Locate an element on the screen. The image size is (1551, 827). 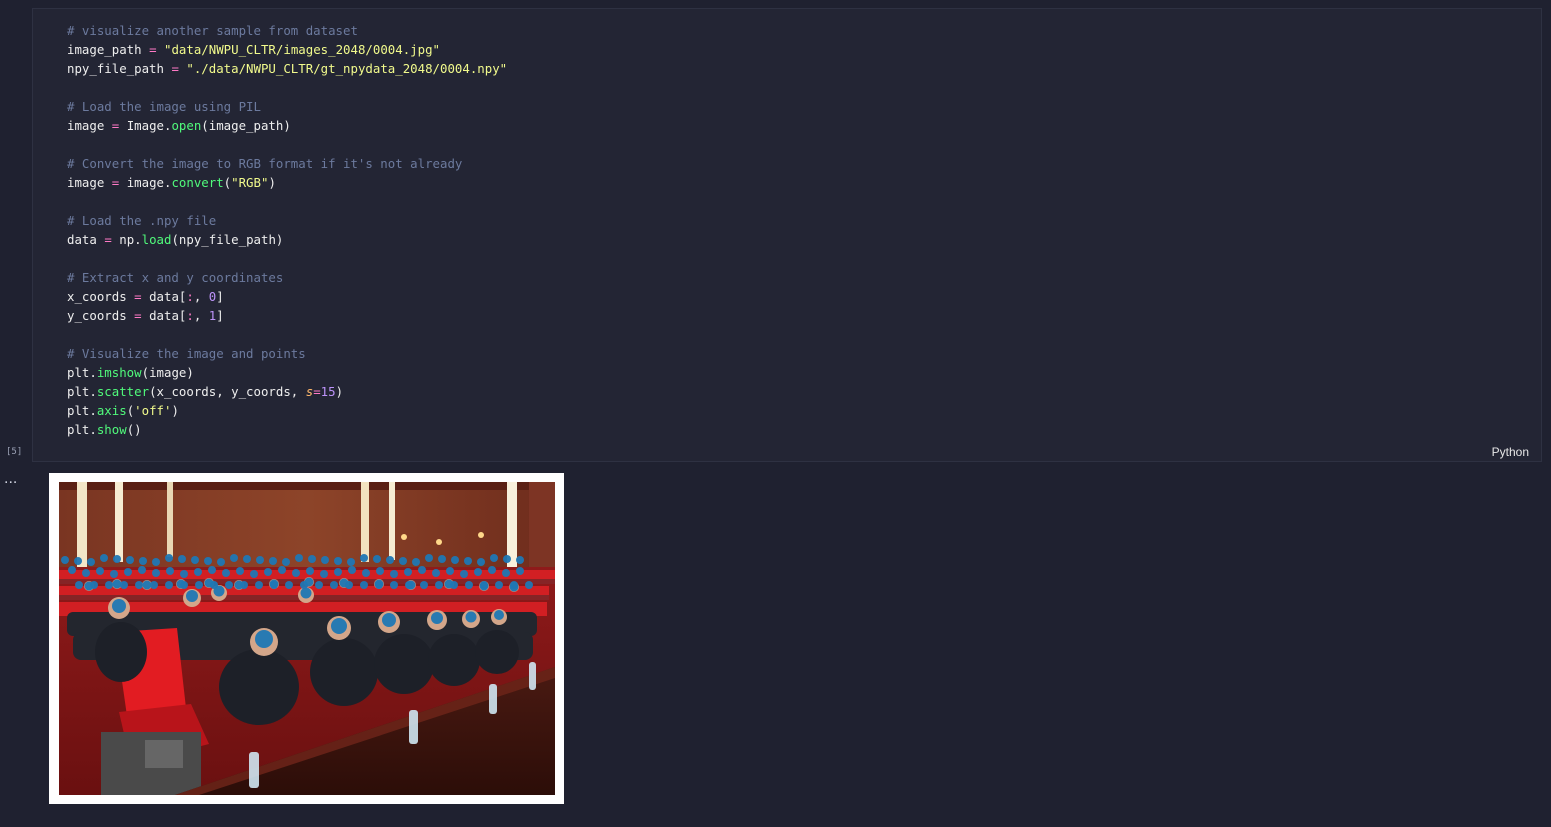
output-figure is located at coordinates (306, 638).